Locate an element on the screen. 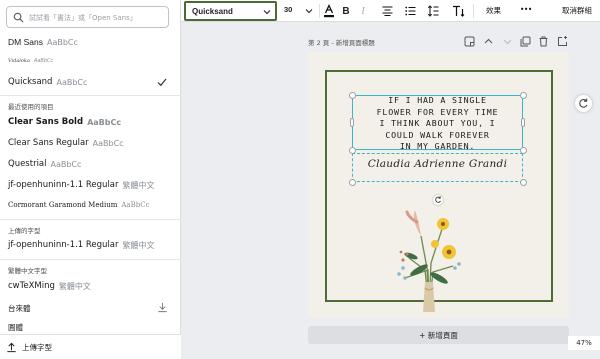  font-search-box is located at coordinates (87, 17).